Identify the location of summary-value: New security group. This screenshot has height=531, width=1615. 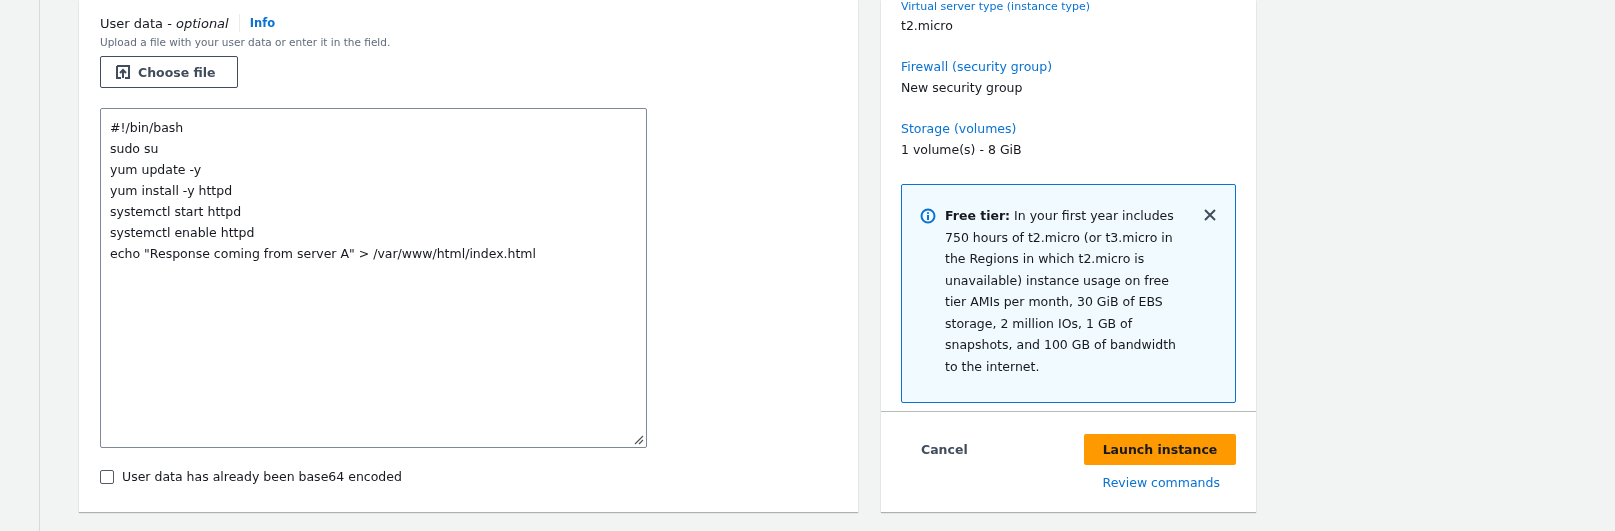
(962, 88).